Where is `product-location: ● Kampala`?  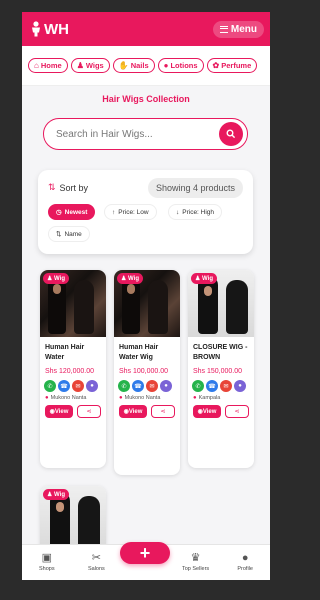
product-location: ● Kampala is located at coordinates (221, 396).